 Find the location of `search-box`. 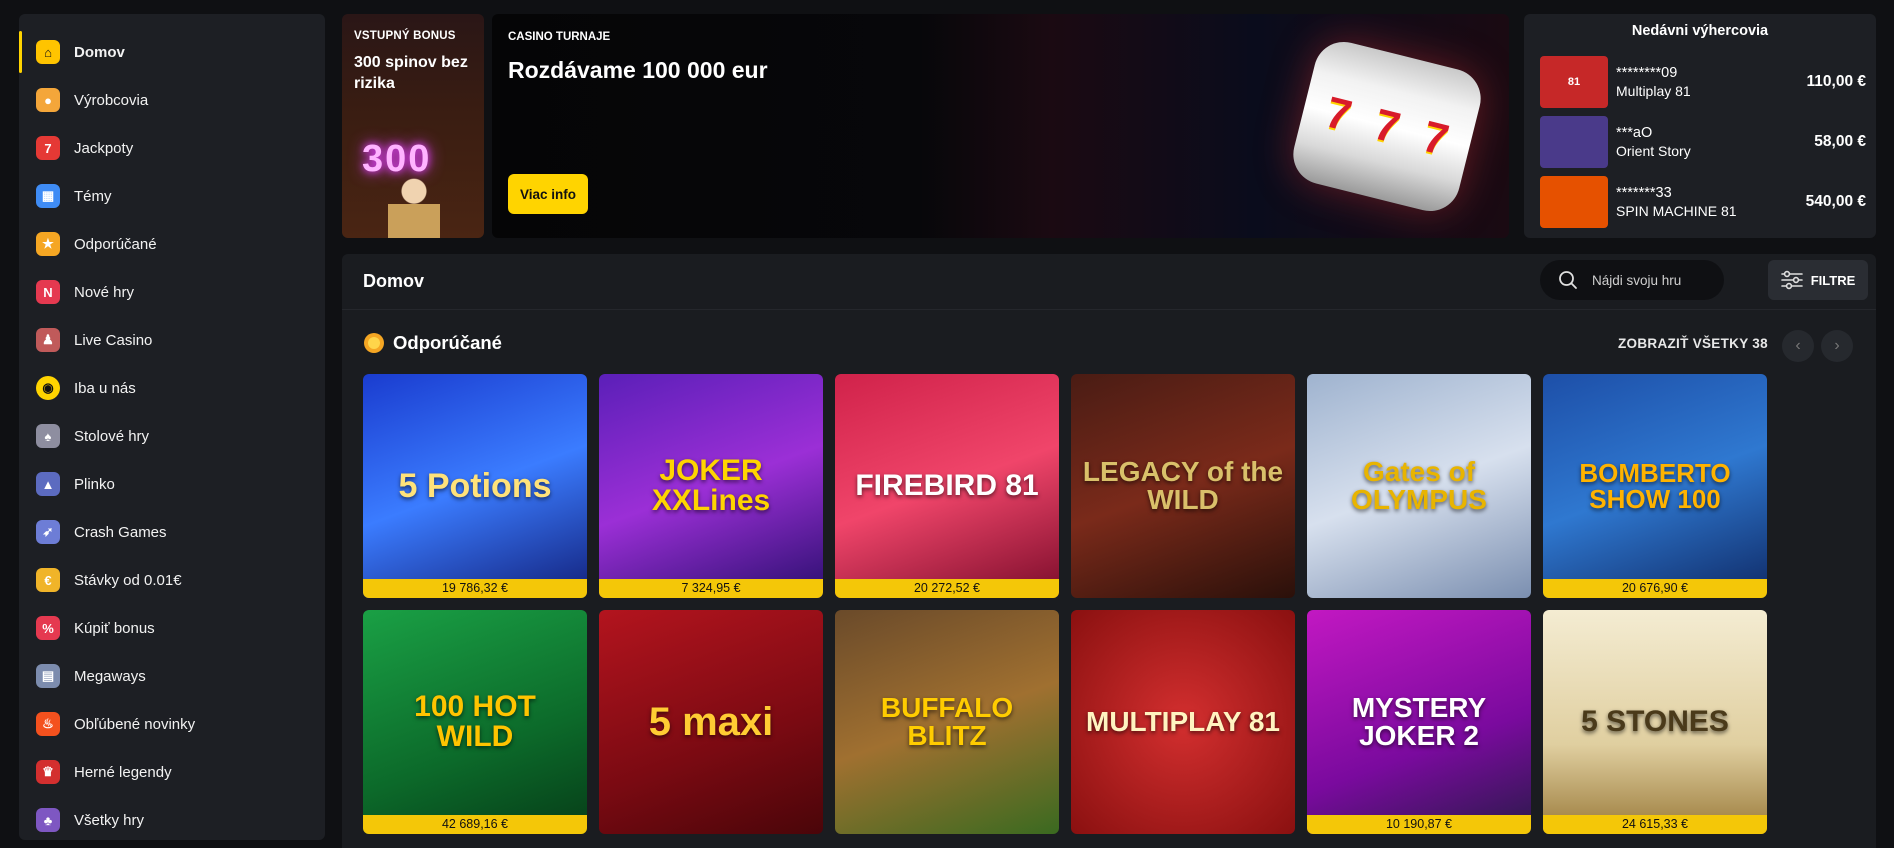

search-box is located at coordinates (1632, 280).